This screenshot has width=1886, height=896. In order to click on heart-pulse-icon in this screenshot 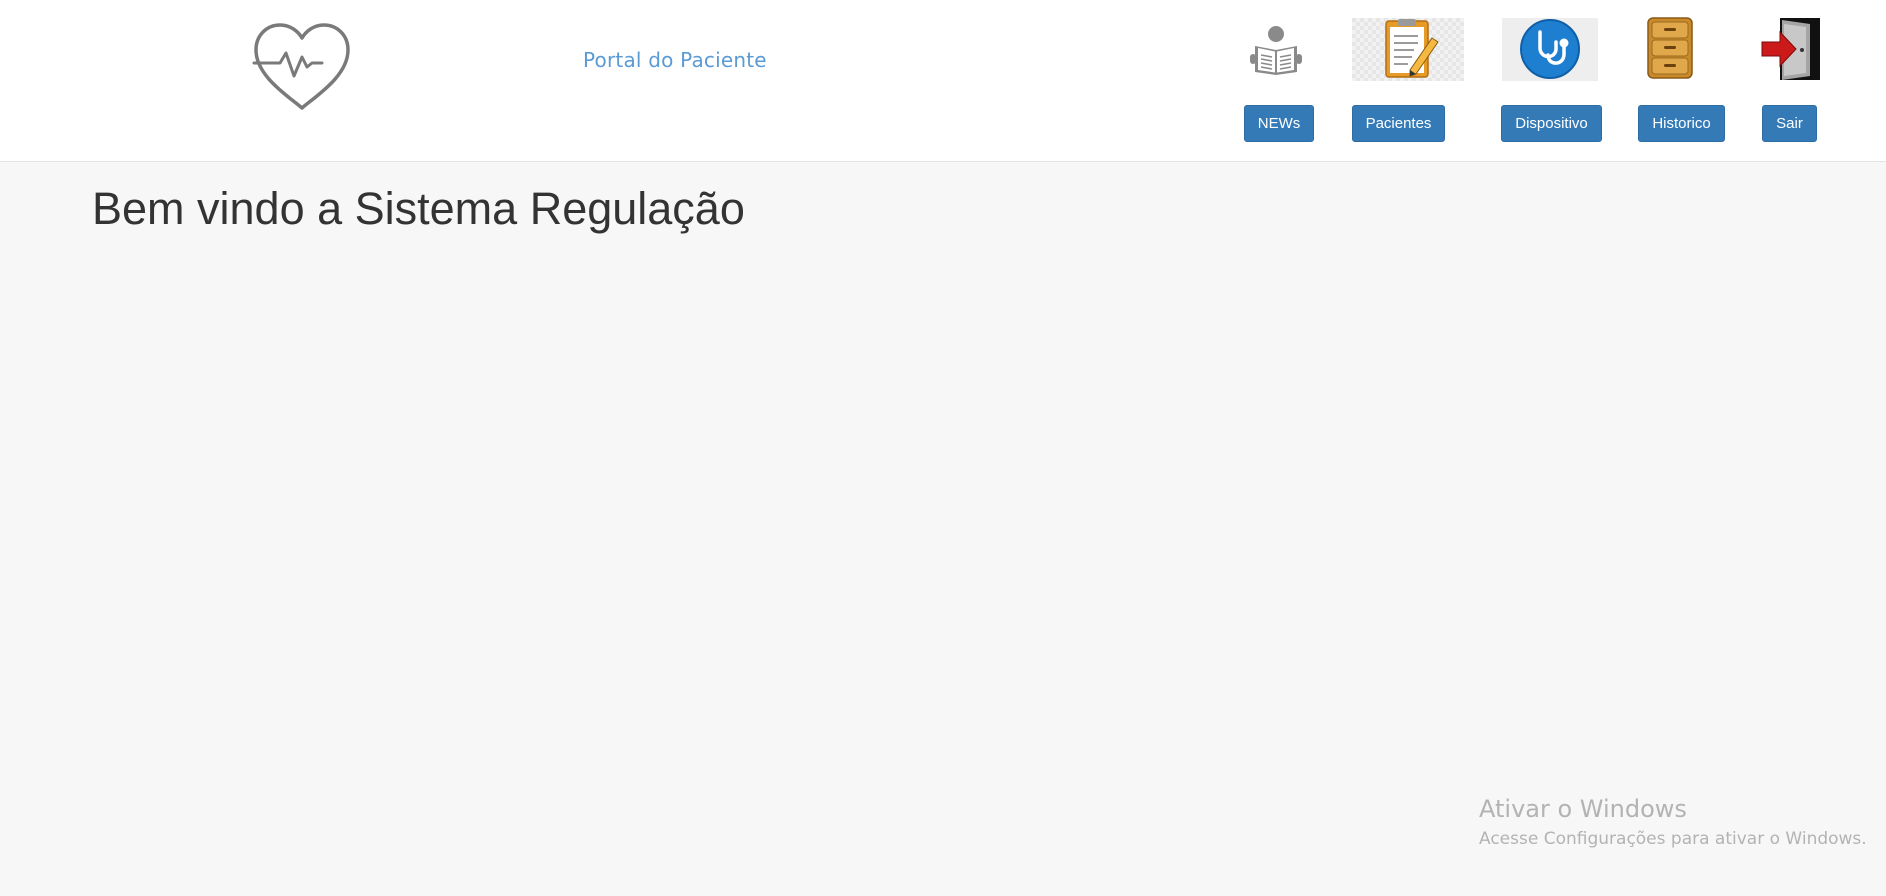, I will do `click(301, 66)`.